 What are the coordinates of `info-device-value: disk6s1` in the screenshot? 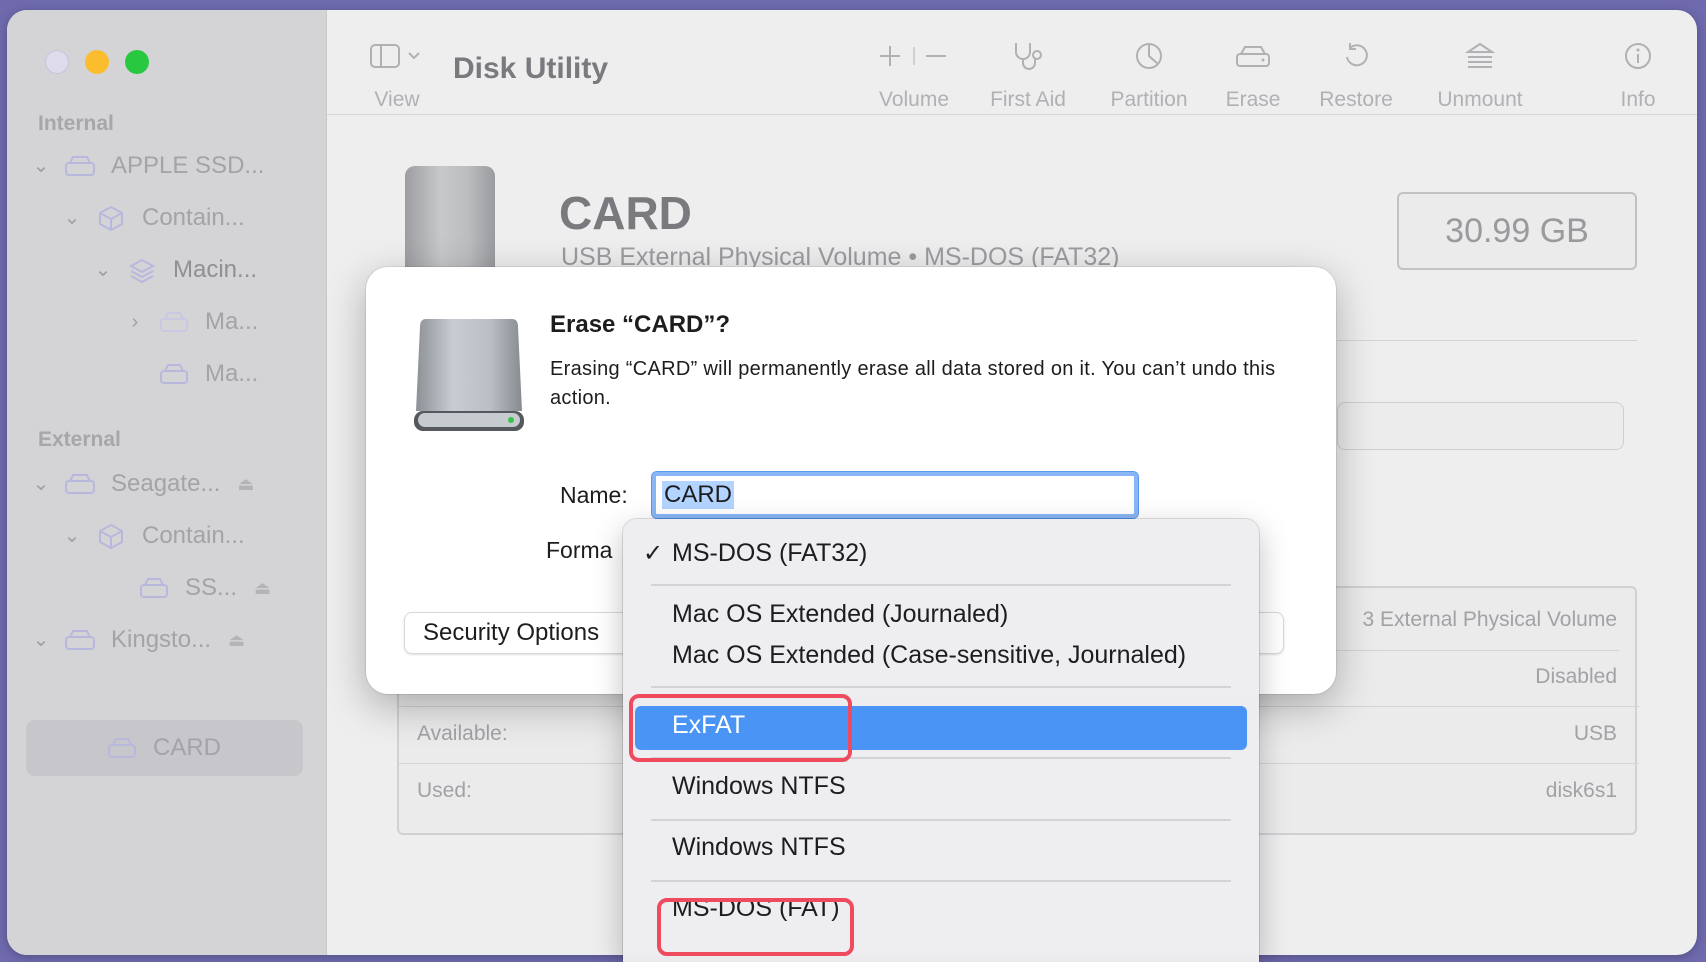 It's located at (1581, 790).